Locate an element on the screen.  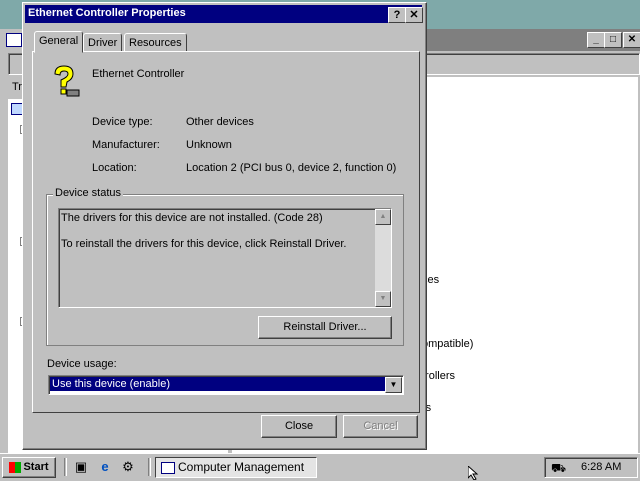
app-icon is located at coordinates (14, 40).